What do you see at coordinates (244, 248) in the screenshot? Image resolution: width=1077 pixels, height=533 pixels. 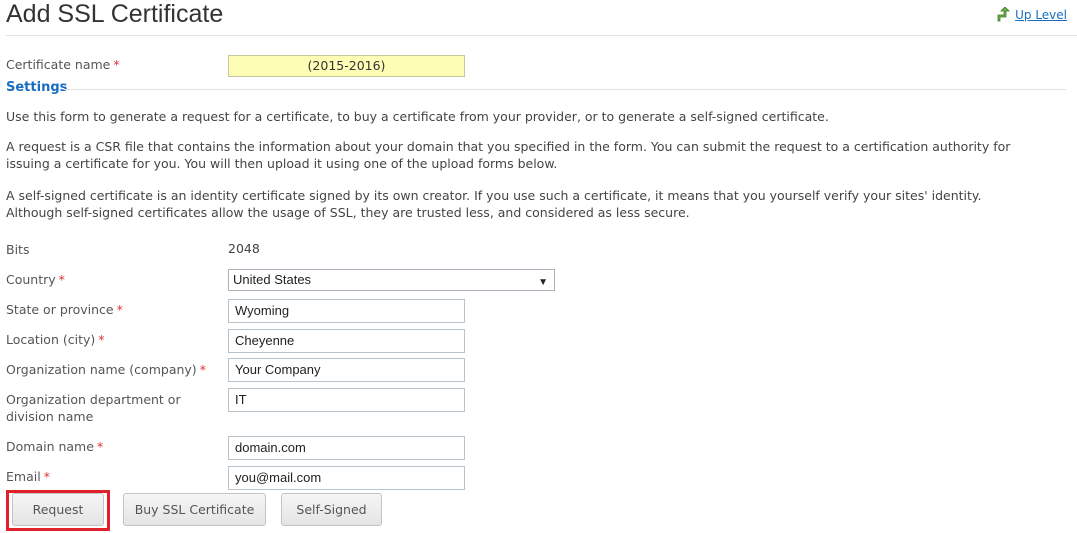 I see `bits-value: 2048` at bounding box center [244, 248].